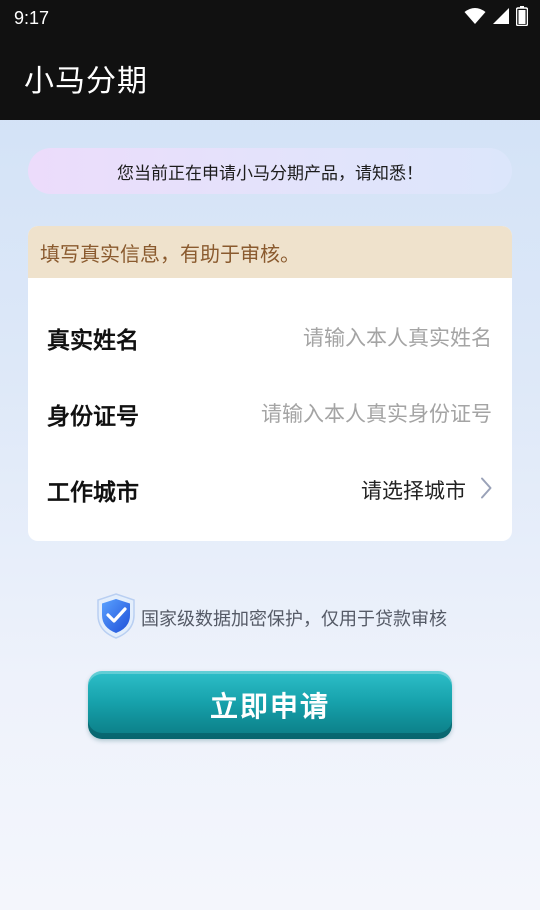 This screenshot has width=540, height=910. What do you see at coordinates (170, 253) in the screenshot?
I see `form-hint-text: 填写真实信息，有助于审核。` at bounding box center [170, 253].